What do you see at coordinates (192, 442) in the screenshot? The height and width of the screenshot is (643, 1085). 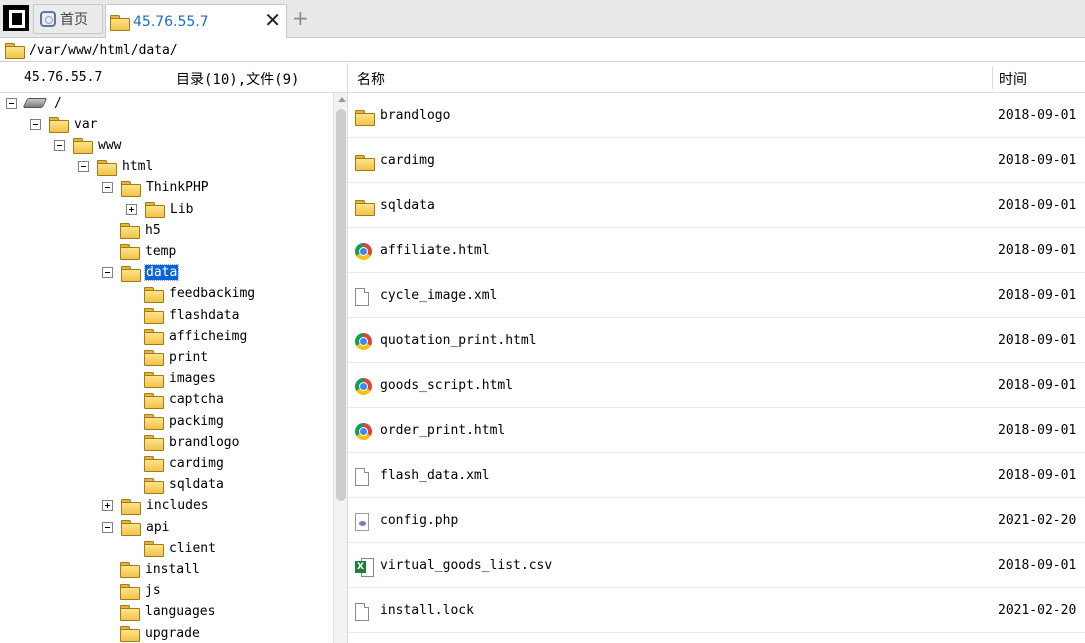 I see `tree-item: brandlogo` at bounding box center [192, 442].